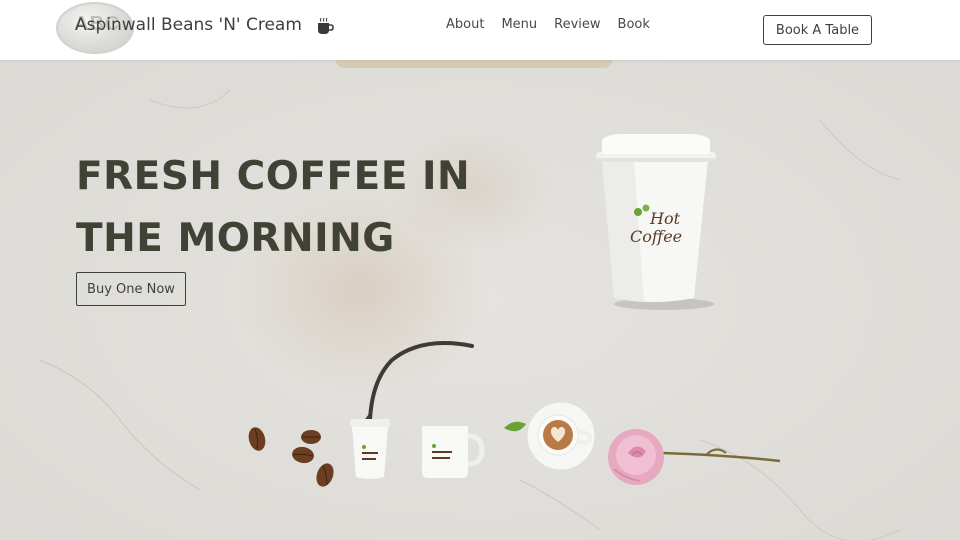 This screenshot has height=540, width=960. What do you see at coordinates (131, 289) in the screenshot?
I see `buy-one-now-button: Buy One Now` at bounding box center [131, 289].